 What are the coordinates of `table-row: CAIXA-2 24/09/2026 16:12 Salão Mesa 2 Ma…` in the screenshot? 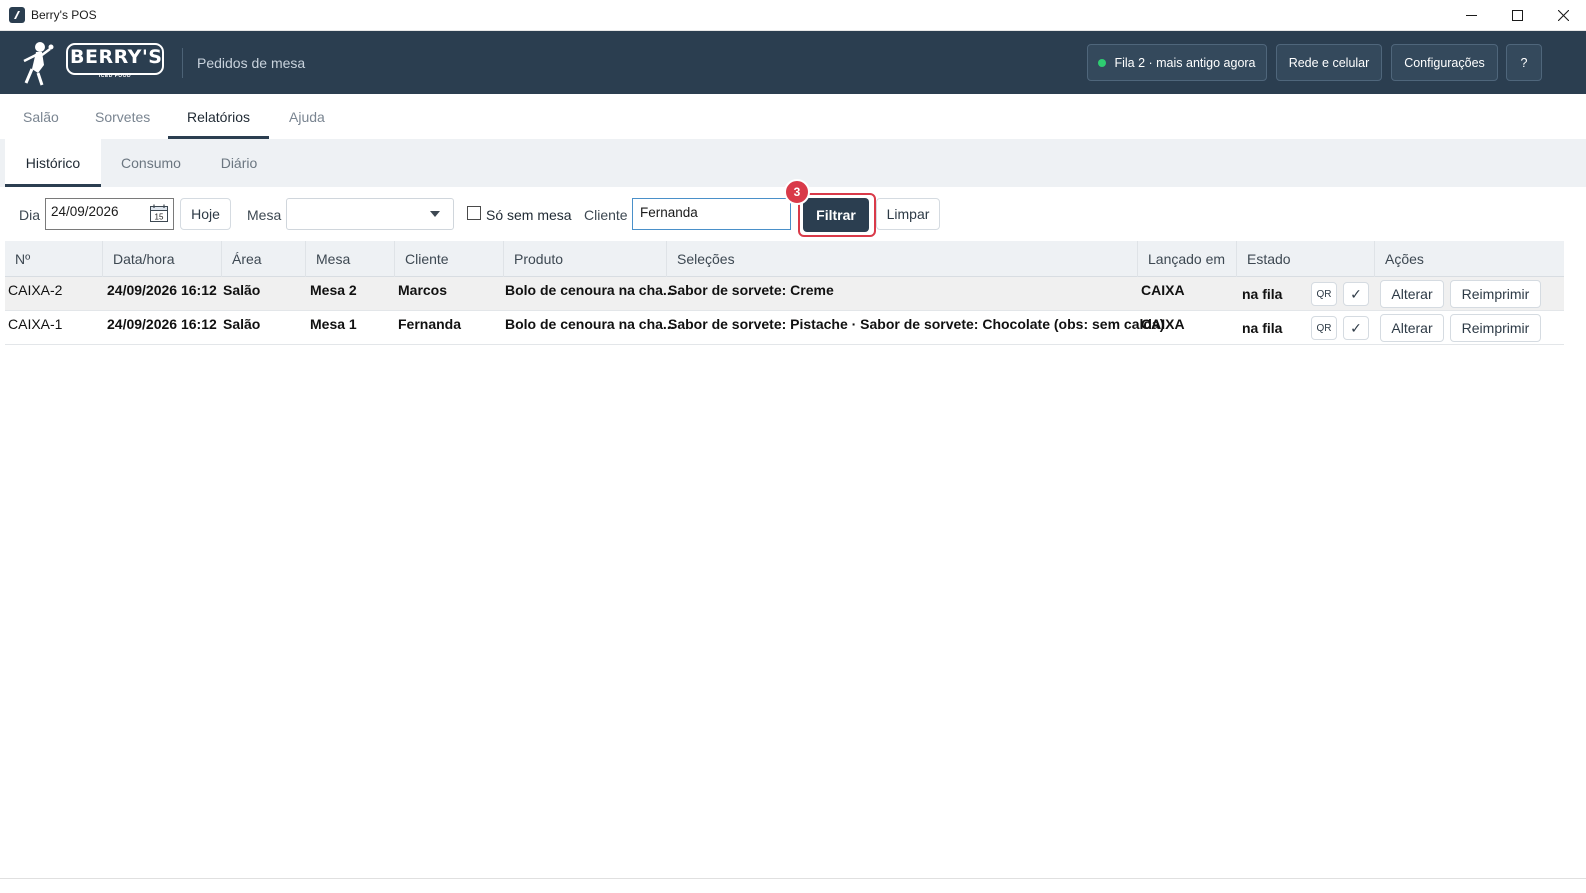 It's located at (784, 294).